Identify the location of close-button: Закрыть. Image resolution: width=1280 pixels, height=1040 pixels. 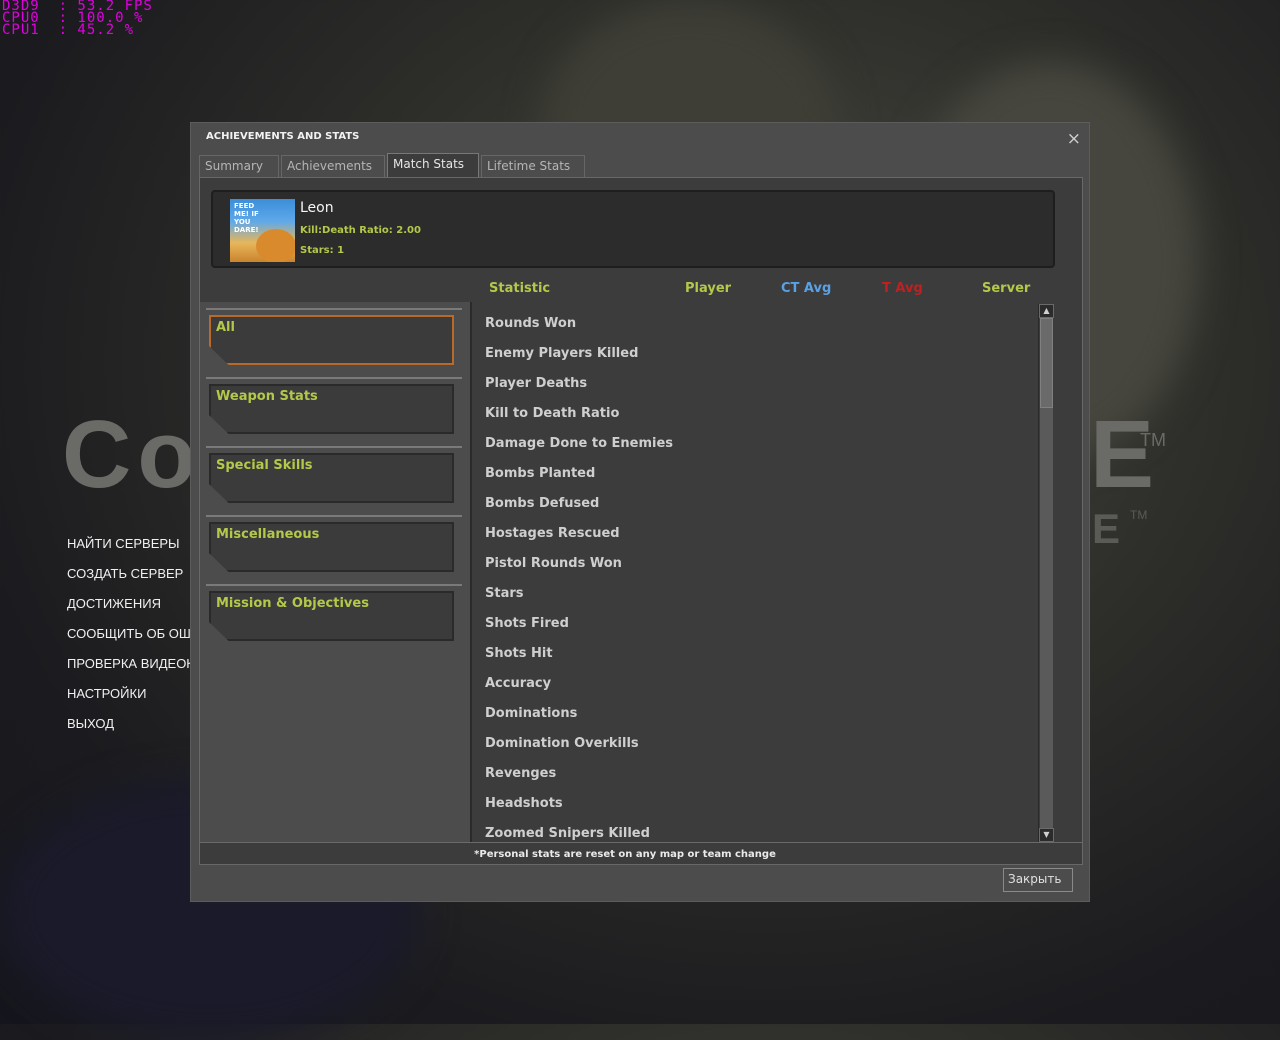
(1038, 880).